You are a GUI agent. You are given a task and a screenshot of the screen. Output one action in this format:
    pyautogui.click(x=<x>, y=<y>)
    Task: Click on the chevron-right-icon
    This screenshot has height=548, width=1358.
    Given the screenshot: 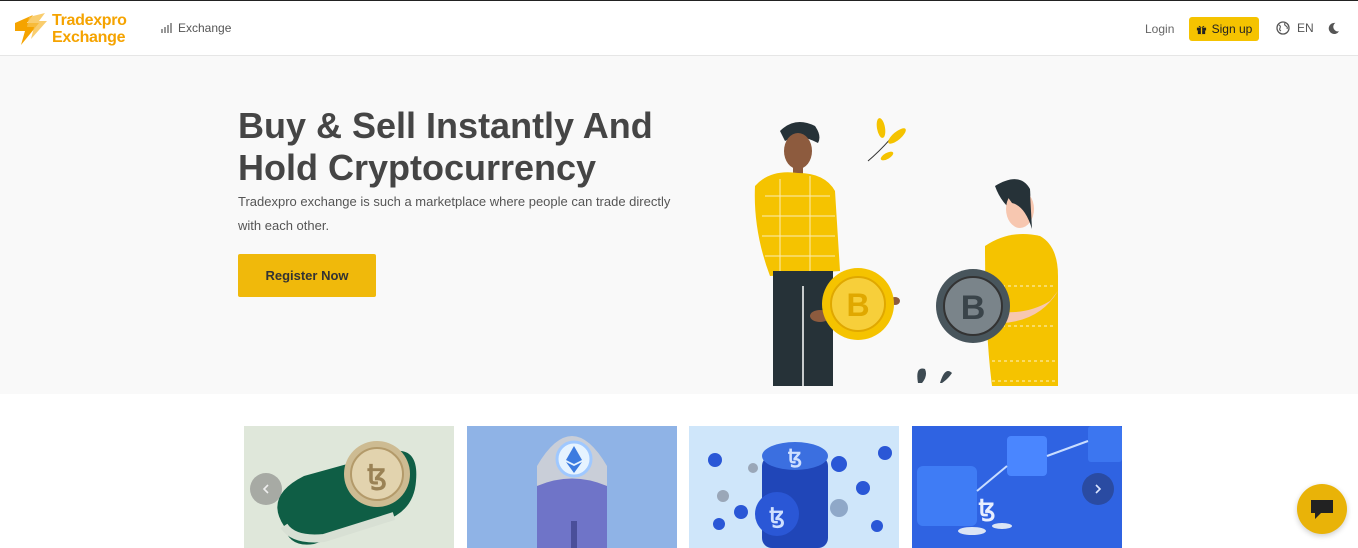 What is the action you would take?
    pyautogui.click(x=1098, y=489)
    